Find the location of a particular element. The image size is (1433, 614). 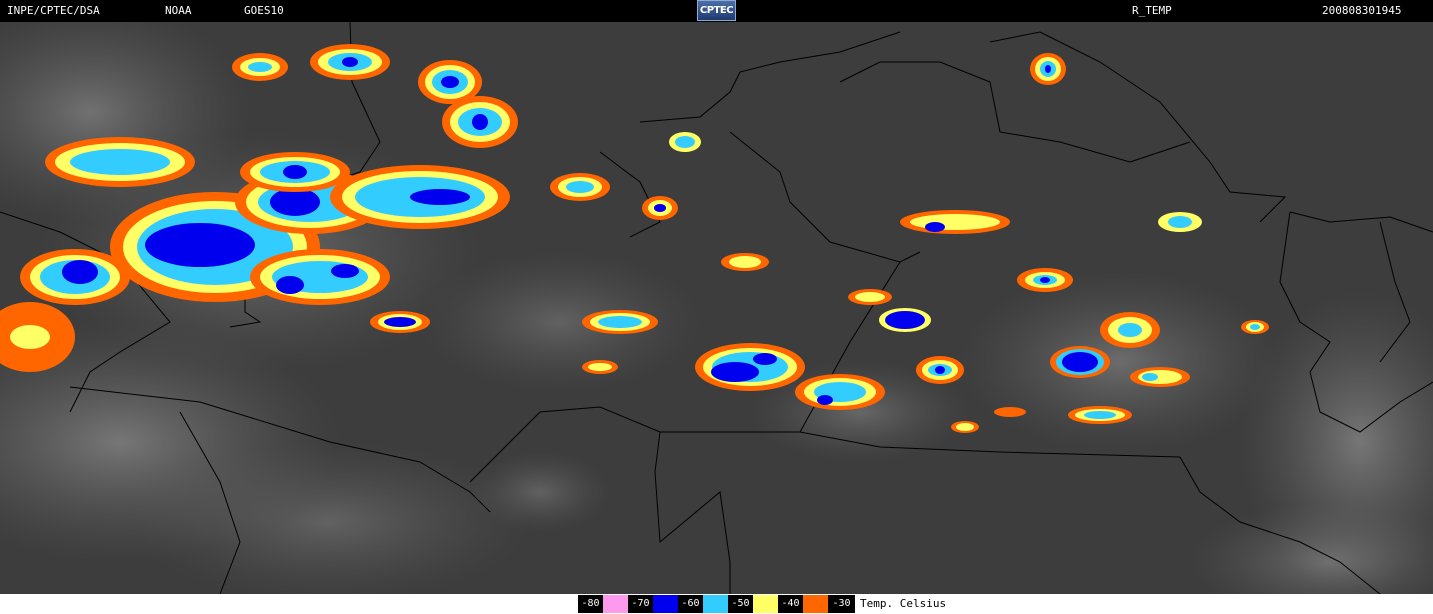

provider-label: NOAA is located at coordinates (178, 10).